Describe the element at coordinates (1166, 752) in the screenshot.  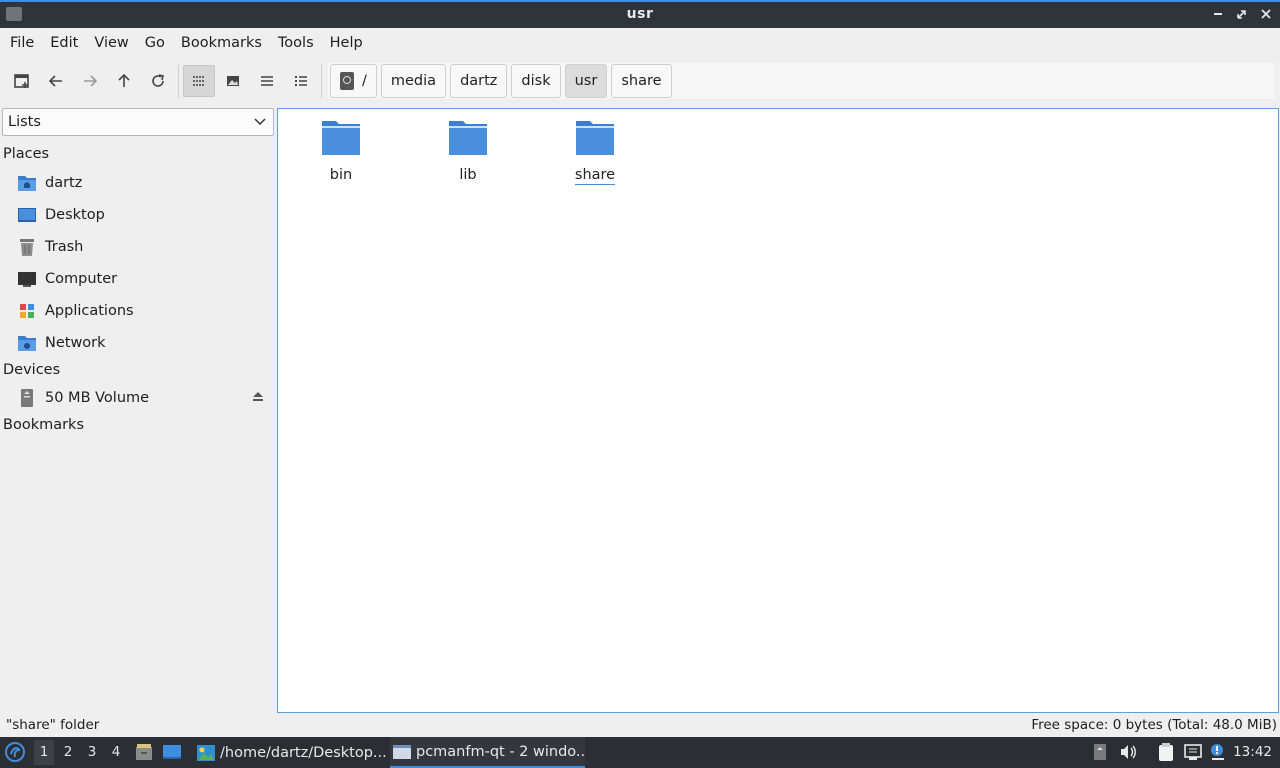
I see `clipboard-icon` at that location.